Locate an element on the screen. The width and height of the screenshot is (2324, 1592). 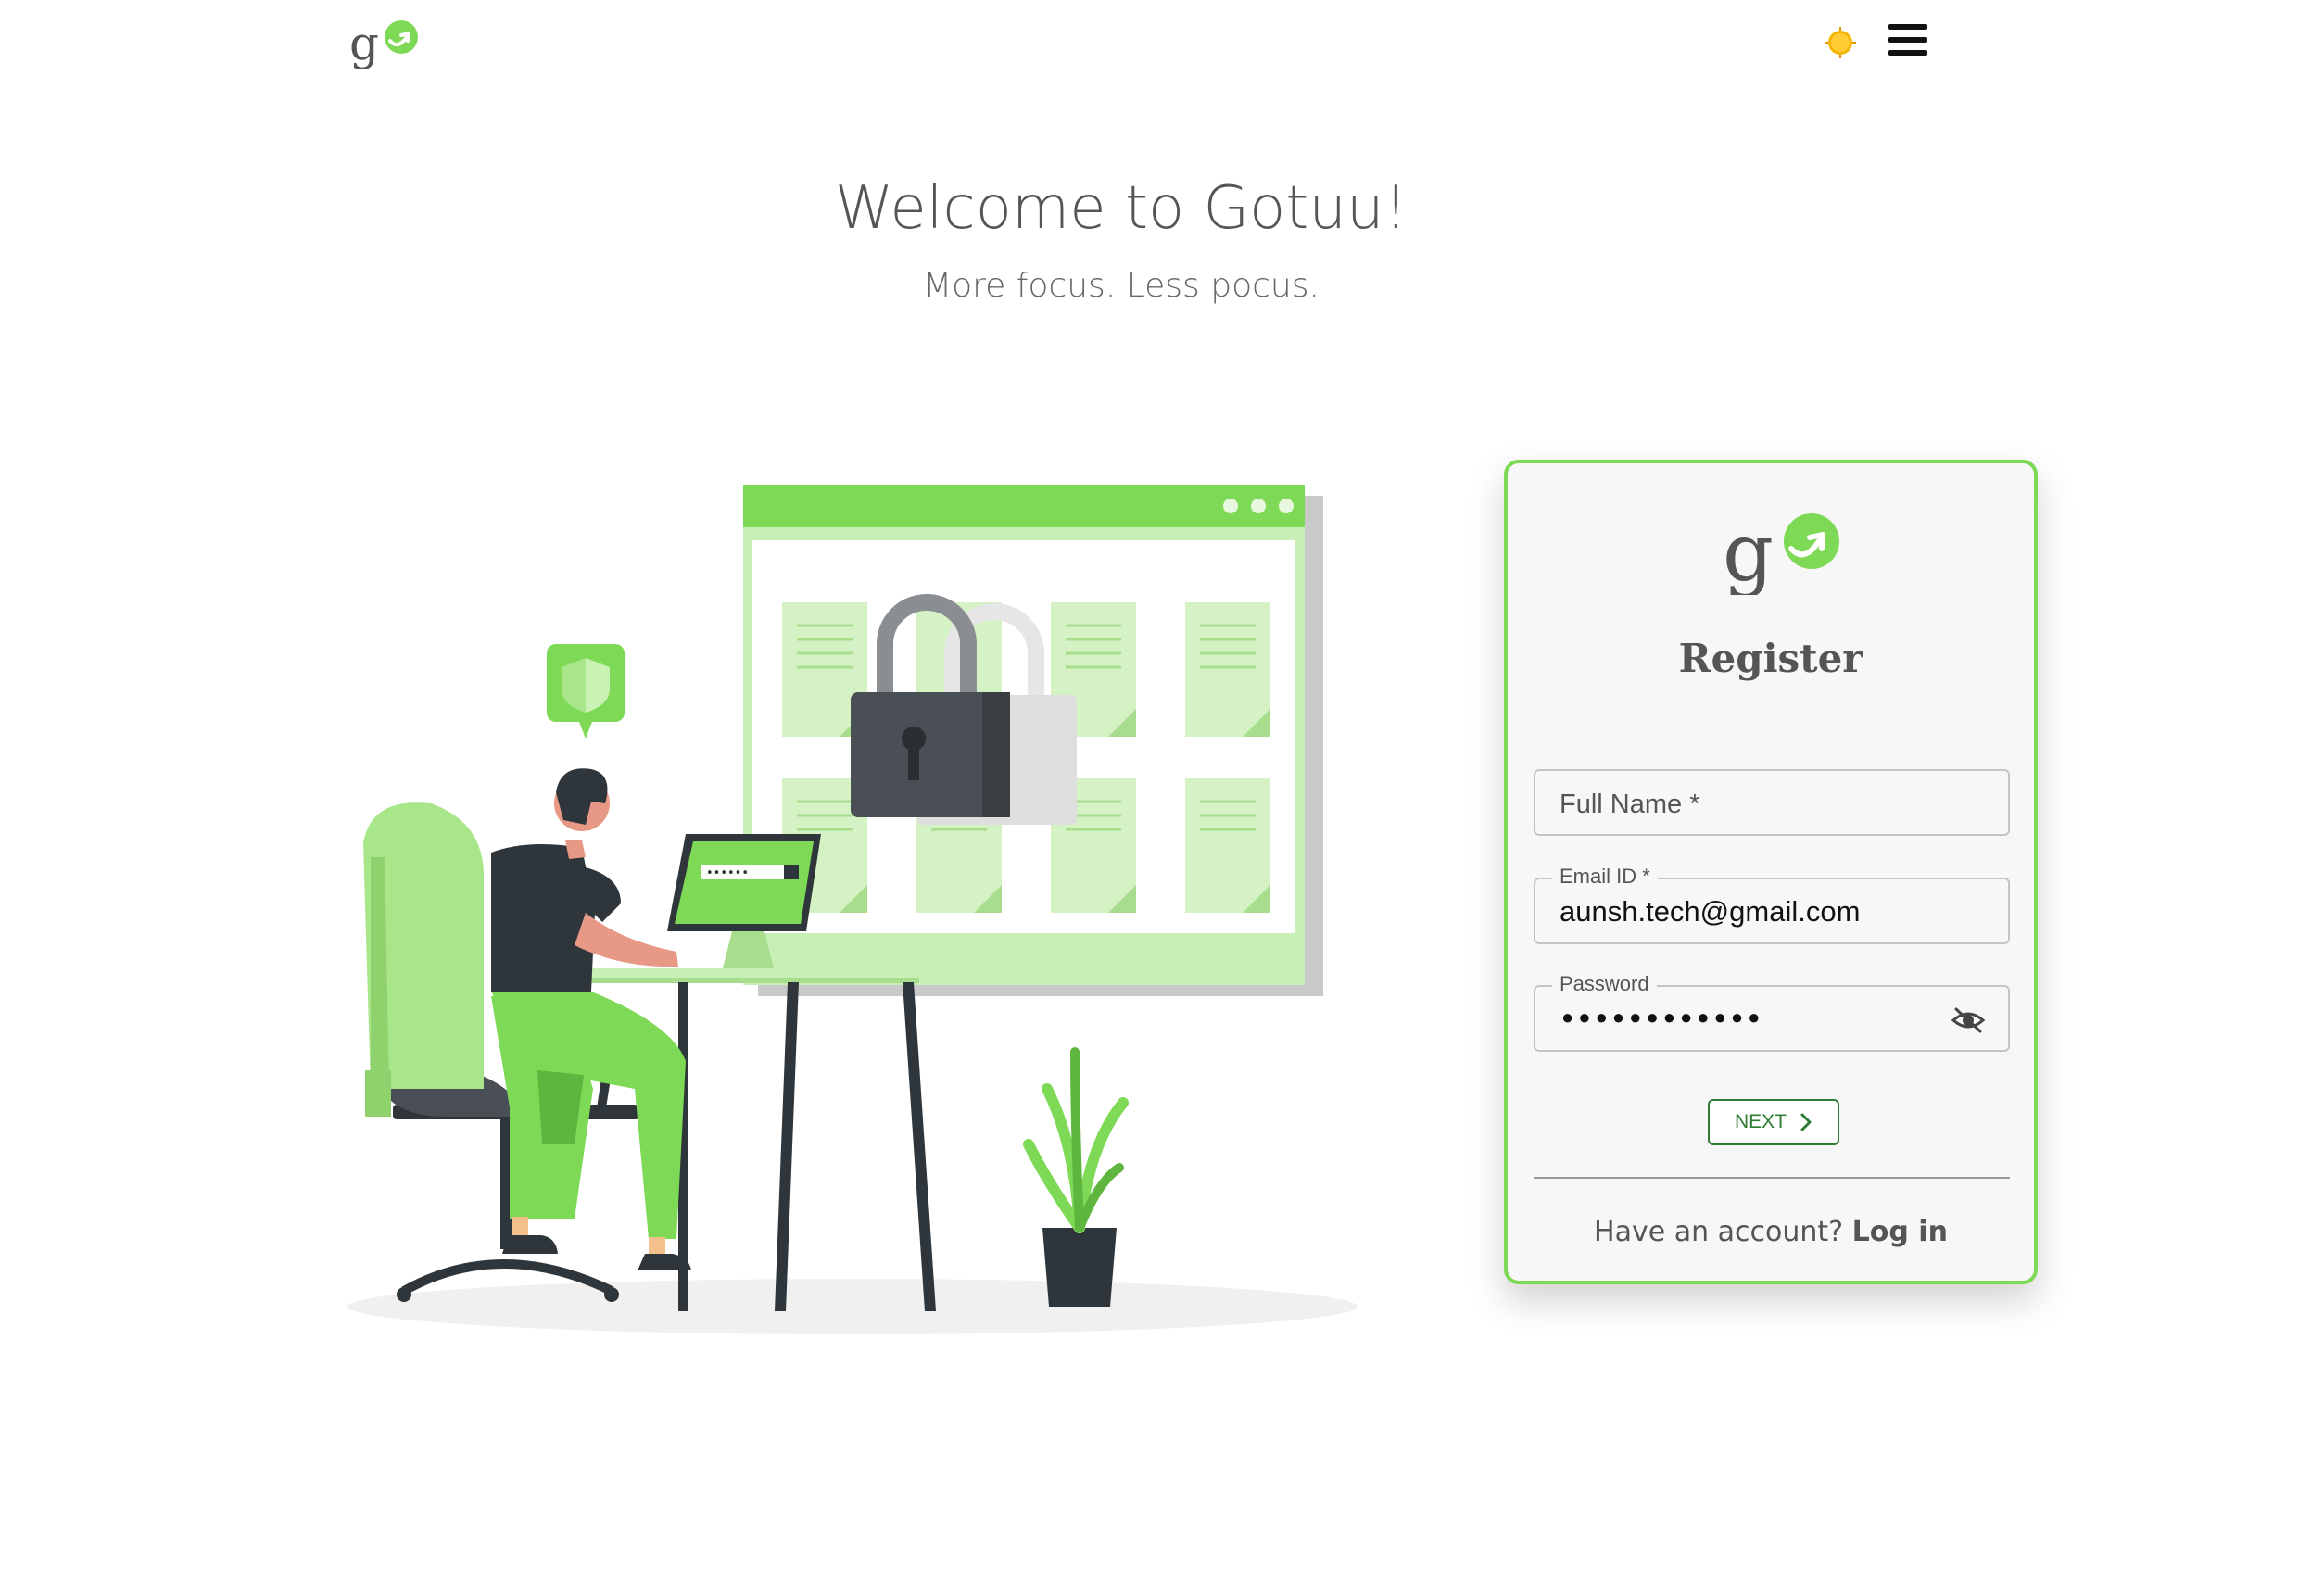
page-title: Welcome to Gotuu! is located at coordinates (1121, 208).